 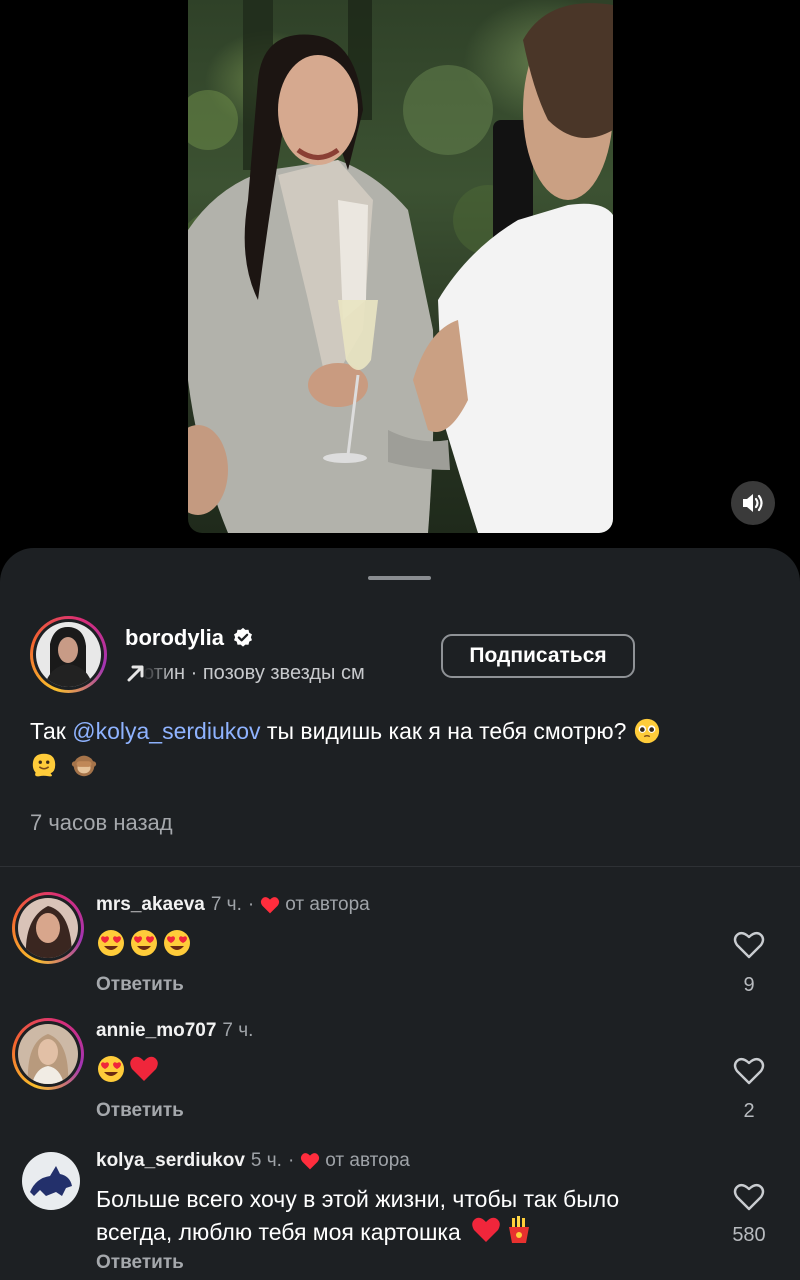 I want to click on post-timestamp: 7 часов назад, so click(x=101, y=822).